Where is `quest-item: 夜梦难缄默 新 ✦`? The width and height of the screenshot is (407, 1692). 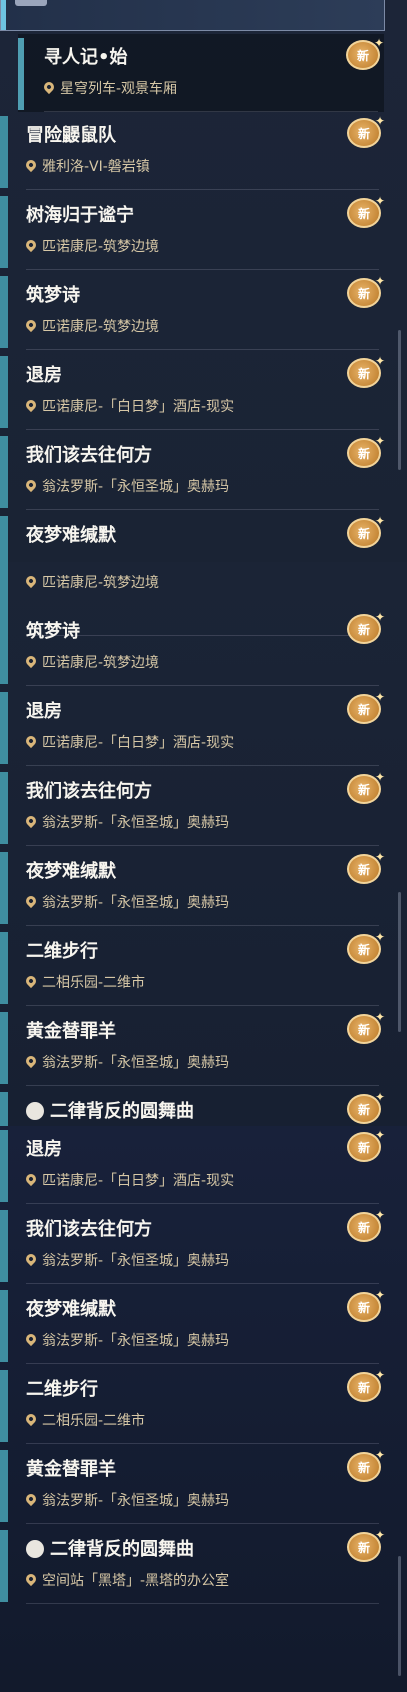
quest-item: 夜梦难缄默 新 ✦ is located at coordinates (192, 537).